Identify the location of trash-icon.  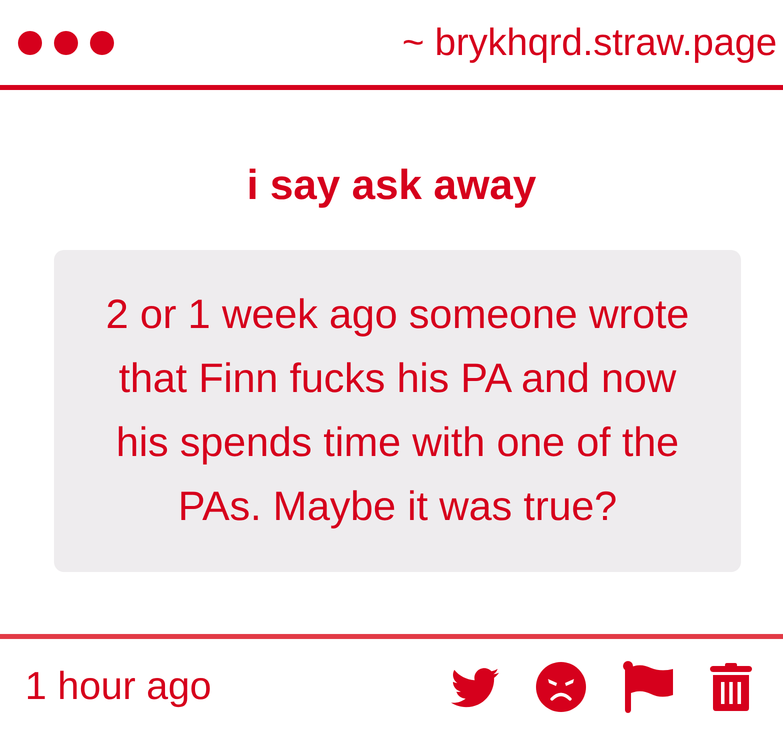
(731, 687).